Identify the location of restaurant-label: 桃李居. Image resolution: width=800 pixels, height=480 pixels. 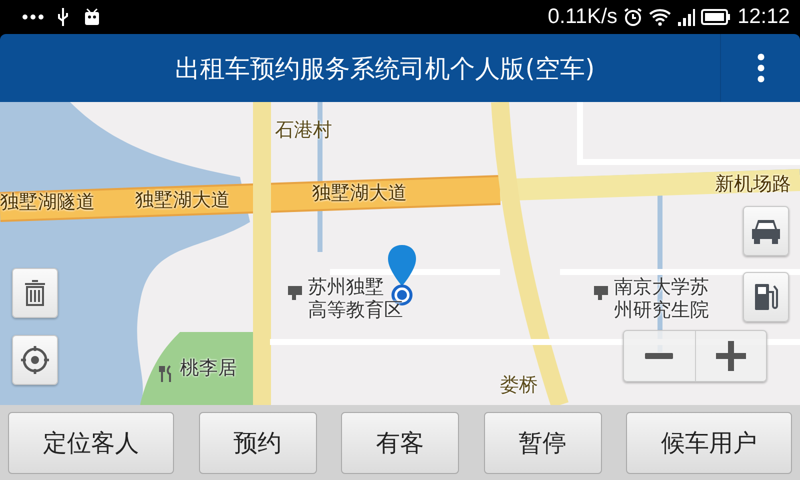
(208, 368).